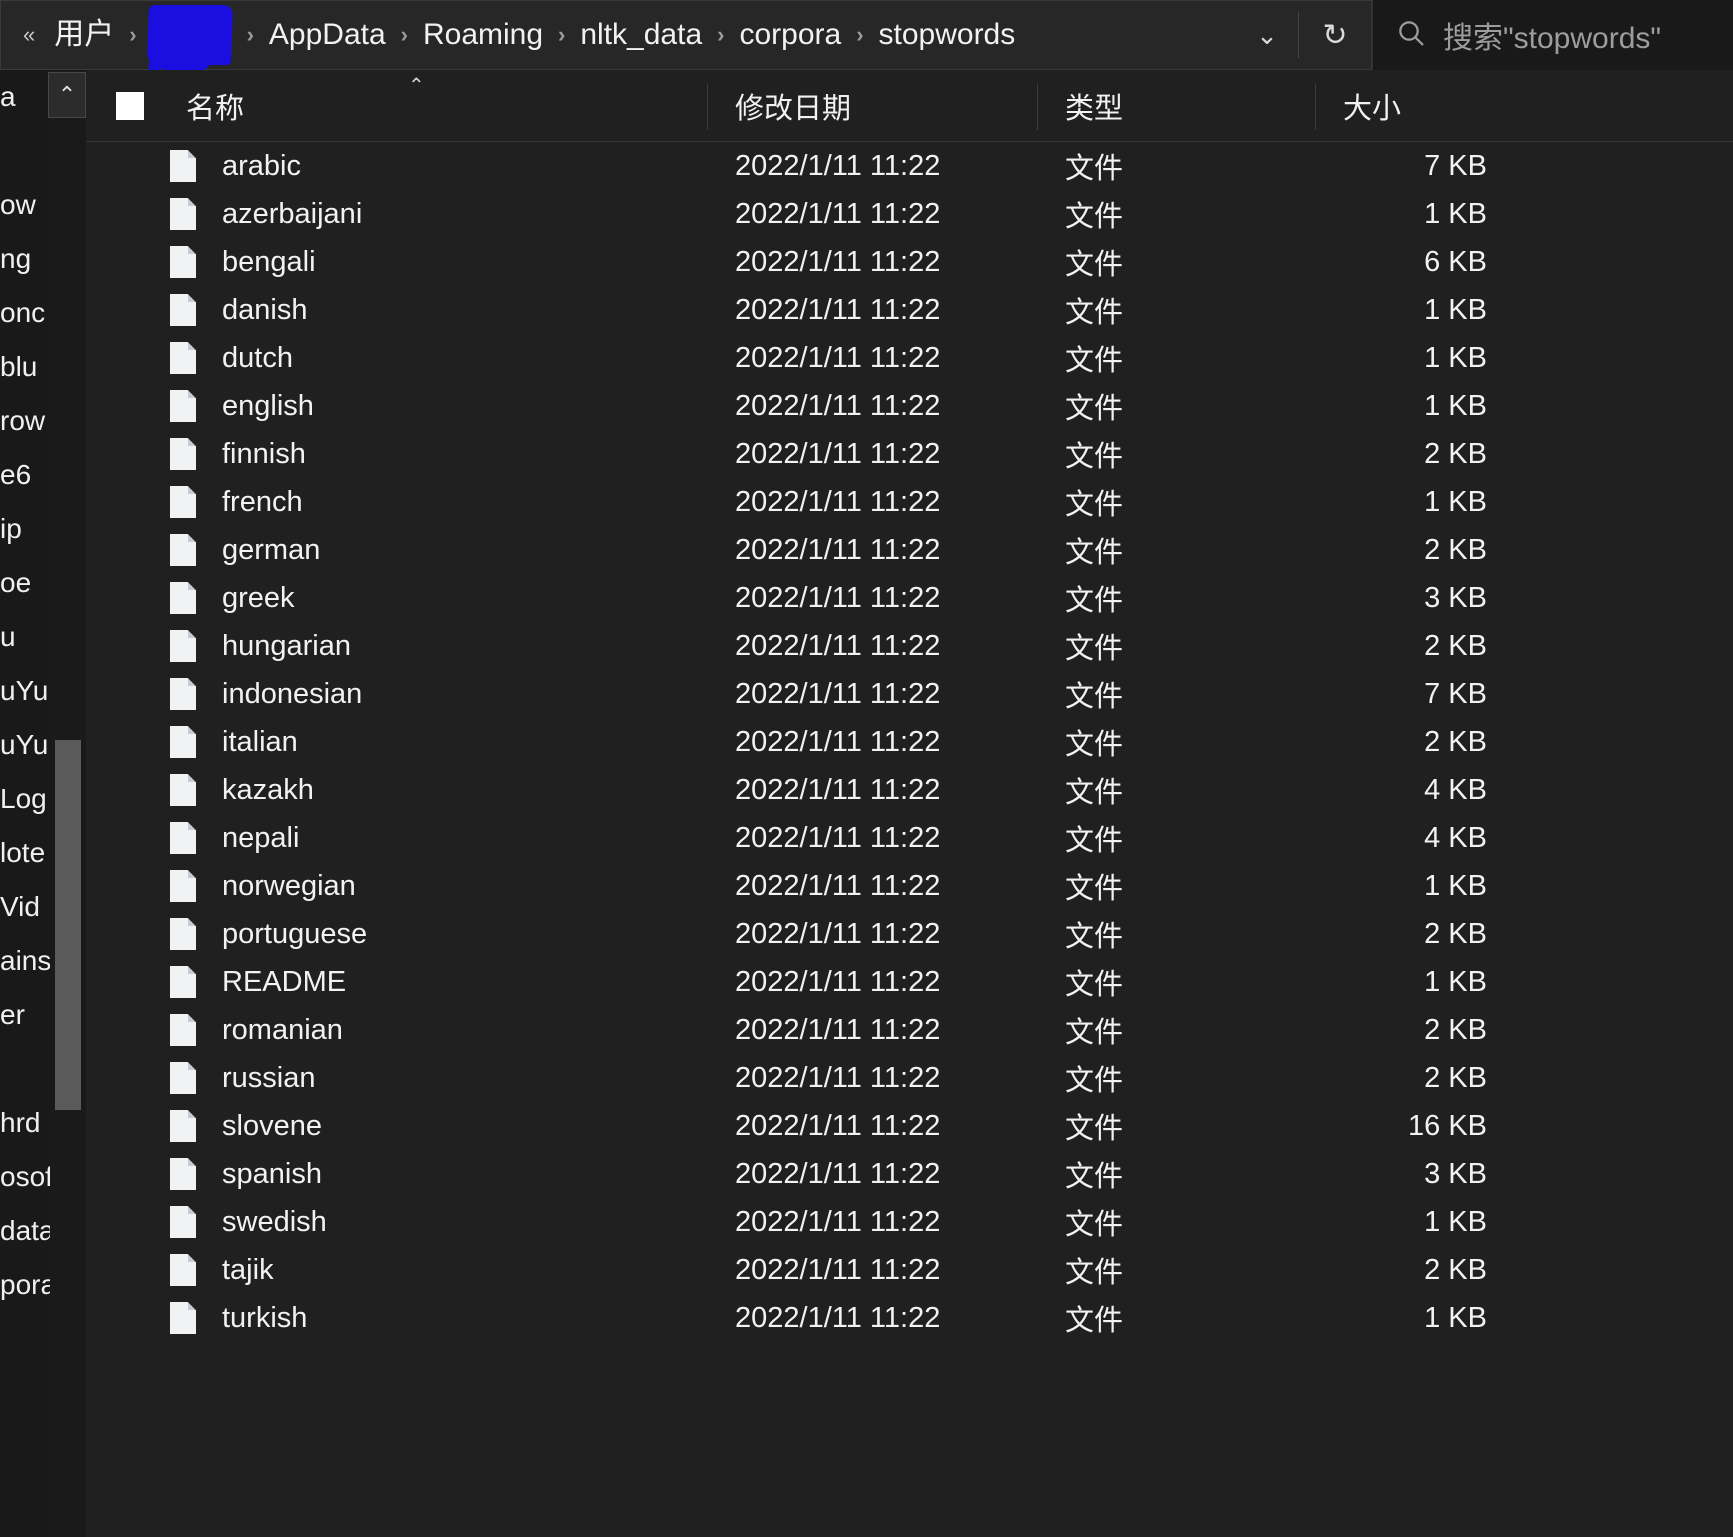 This screenshot has width=1733, height=1537. What do you see at coordinates (396, 1078) in the screenshot?
I see `file-name-cell: russian` at bounding box center [396, 1078].